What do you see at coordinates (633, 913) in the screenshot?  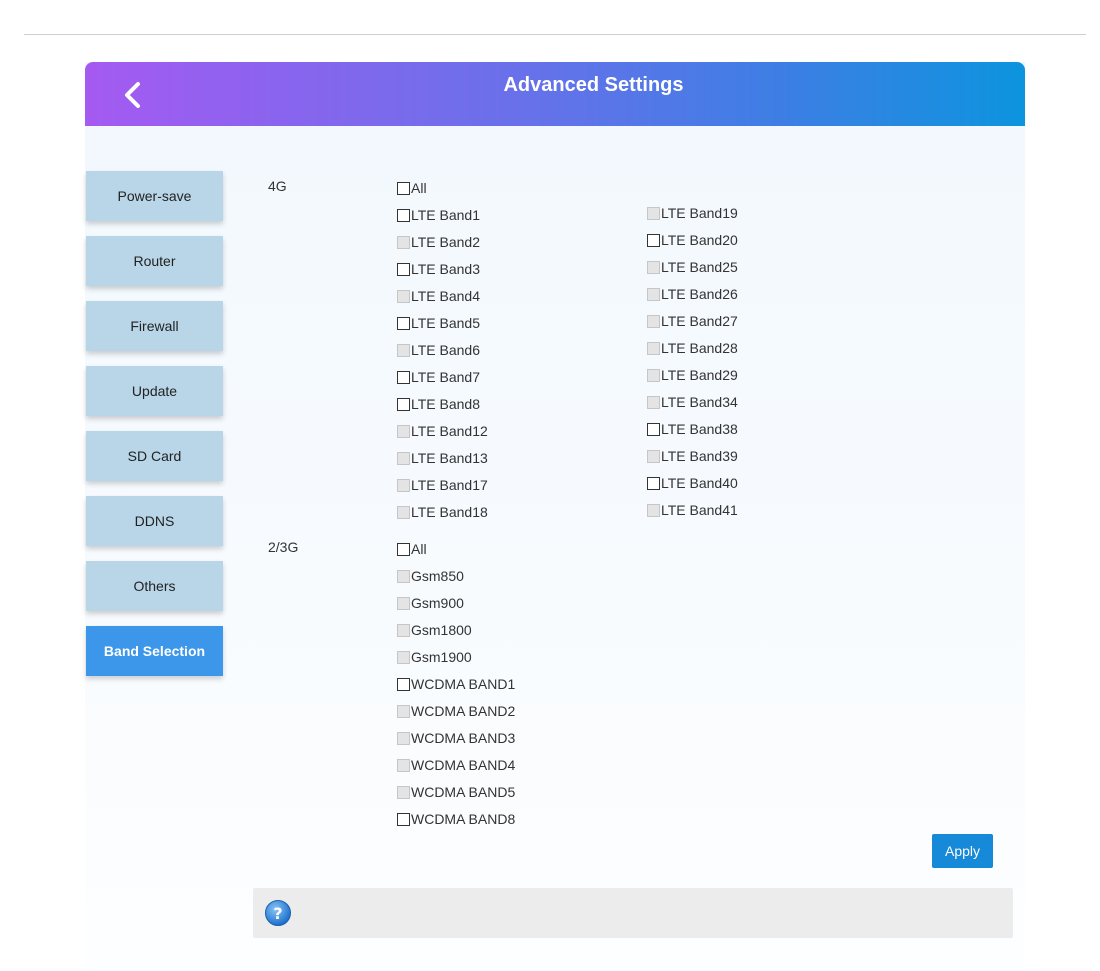 I see `help-bar: ?` at bounding box center [633, 913].